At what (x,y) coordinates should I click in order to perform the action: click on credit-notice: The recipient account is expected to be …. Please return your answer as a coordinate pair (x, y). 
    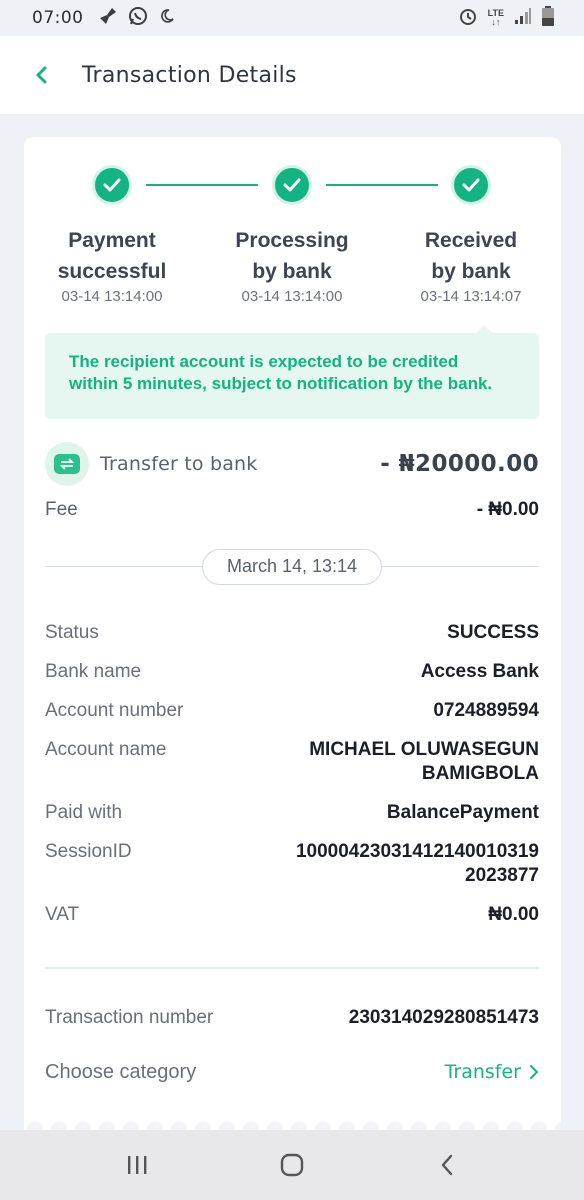
    Looking at the image, I should click on (292, 376).